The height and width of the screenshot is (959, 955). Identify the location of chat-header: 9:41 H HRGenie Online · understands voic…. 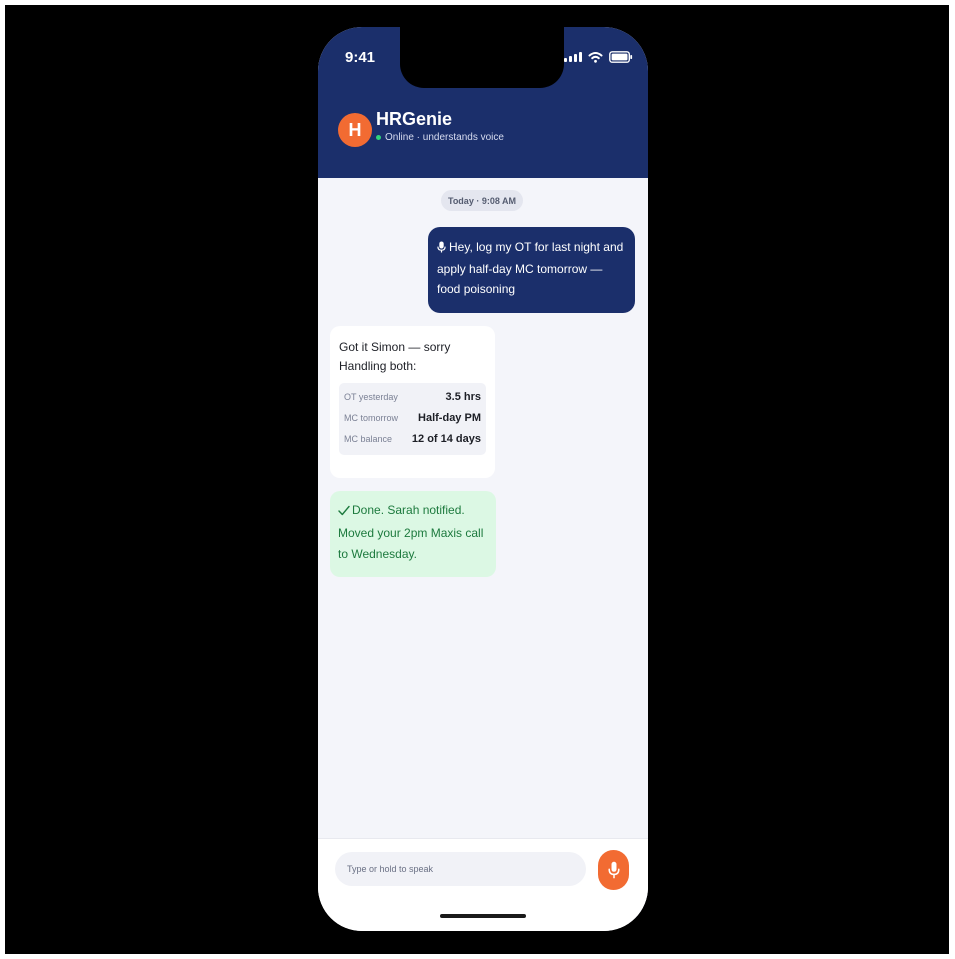
(483, 102).